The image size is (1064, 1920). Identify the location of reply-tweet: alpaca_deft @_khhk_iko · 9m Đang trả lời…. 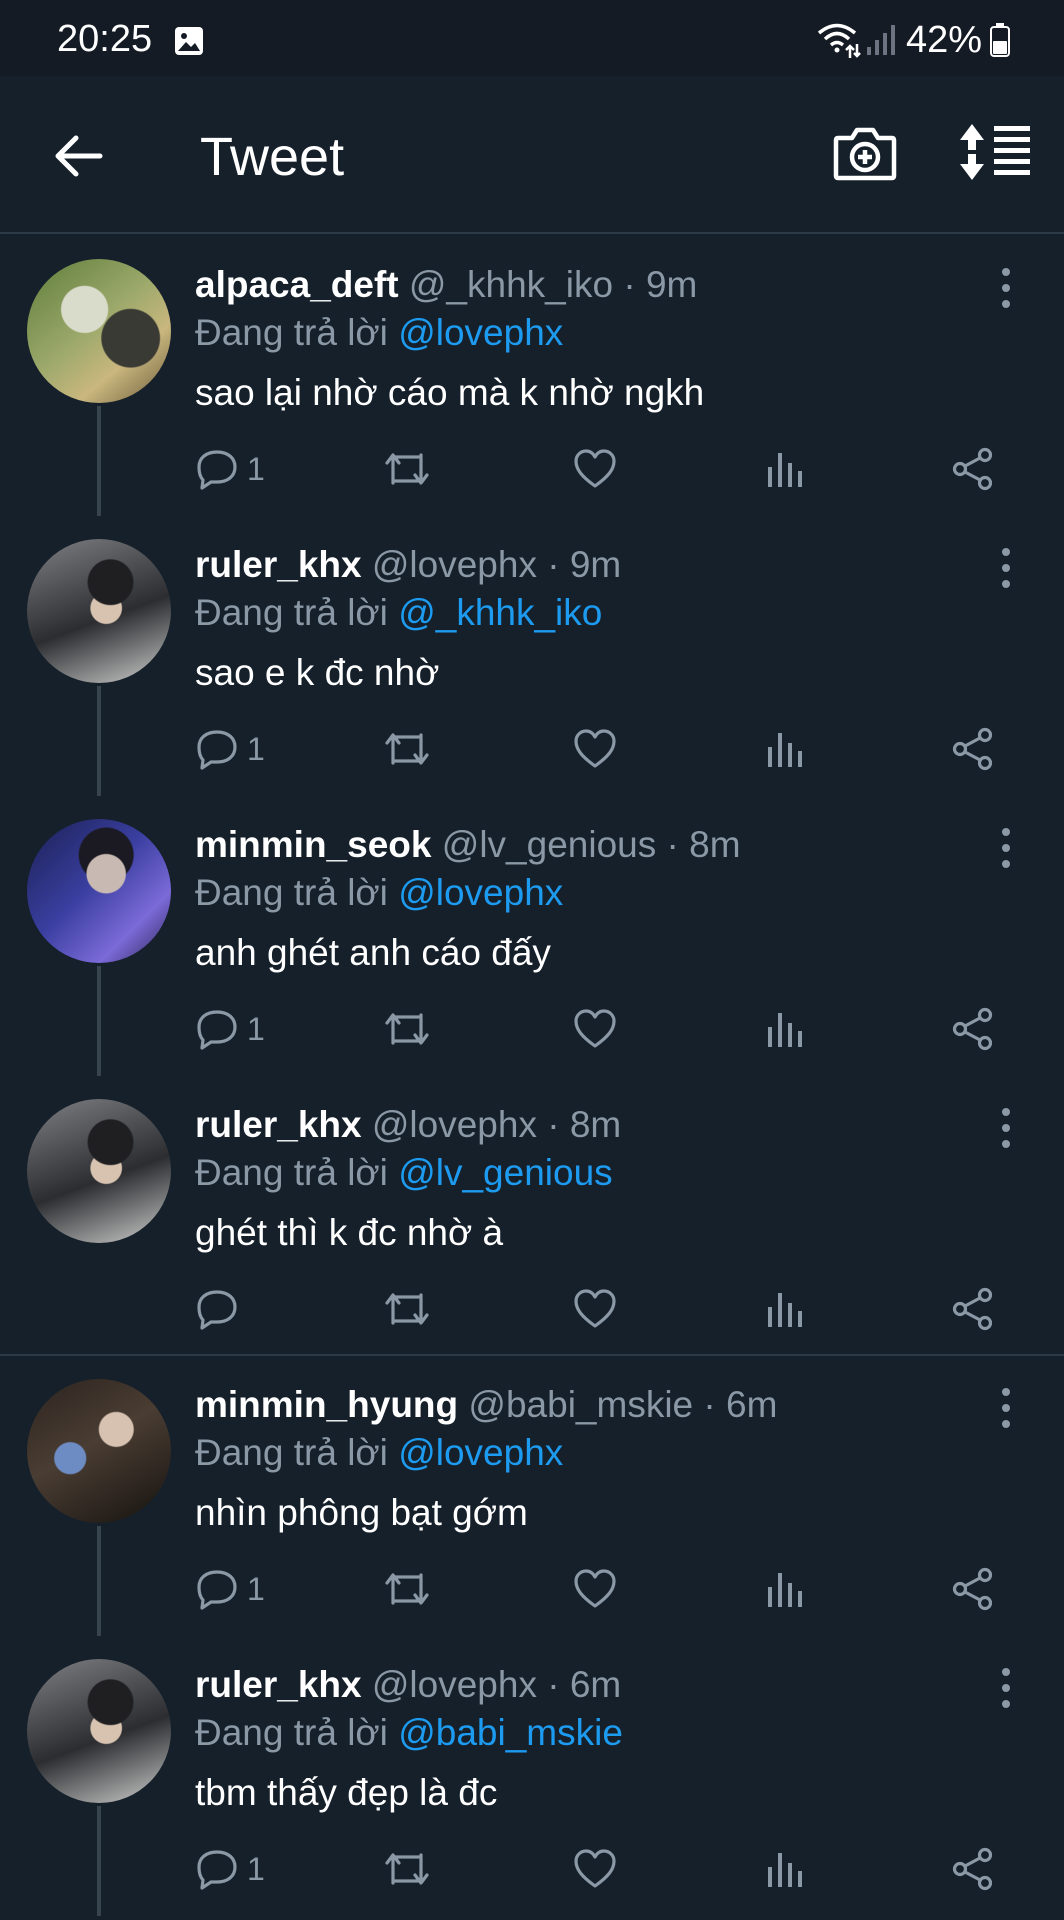
(532, 376).